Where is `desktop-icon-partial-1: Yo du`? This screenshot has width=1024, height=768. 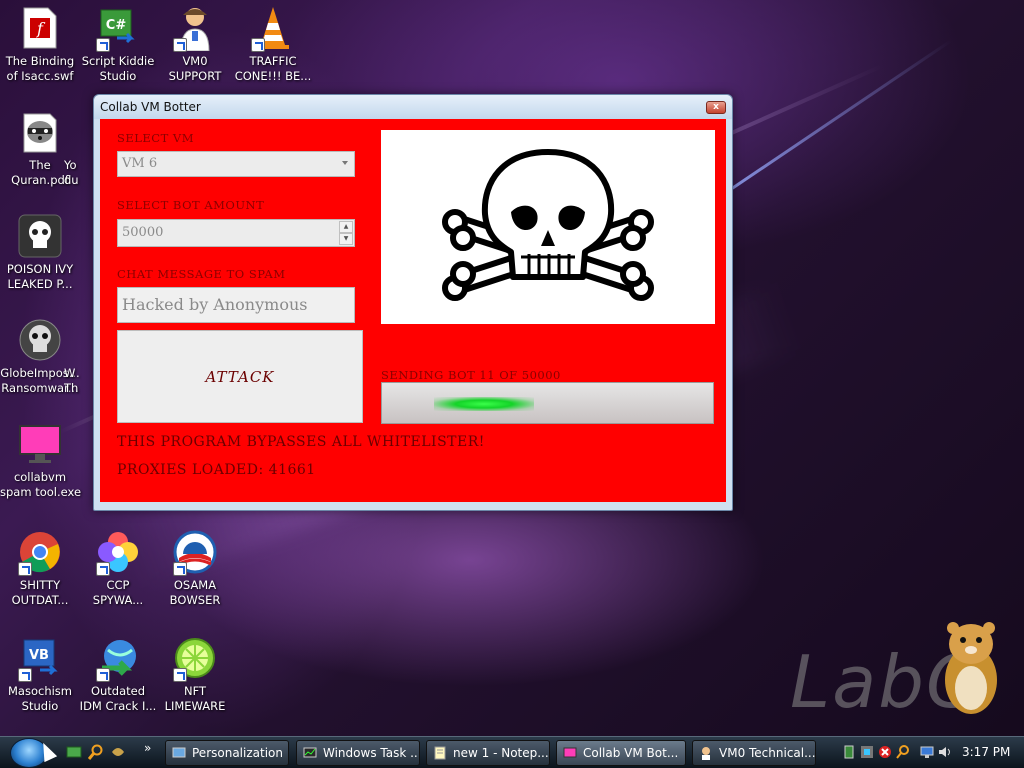
desktop-icon-partial-1: Yo du is located at coordinates (79, 148).